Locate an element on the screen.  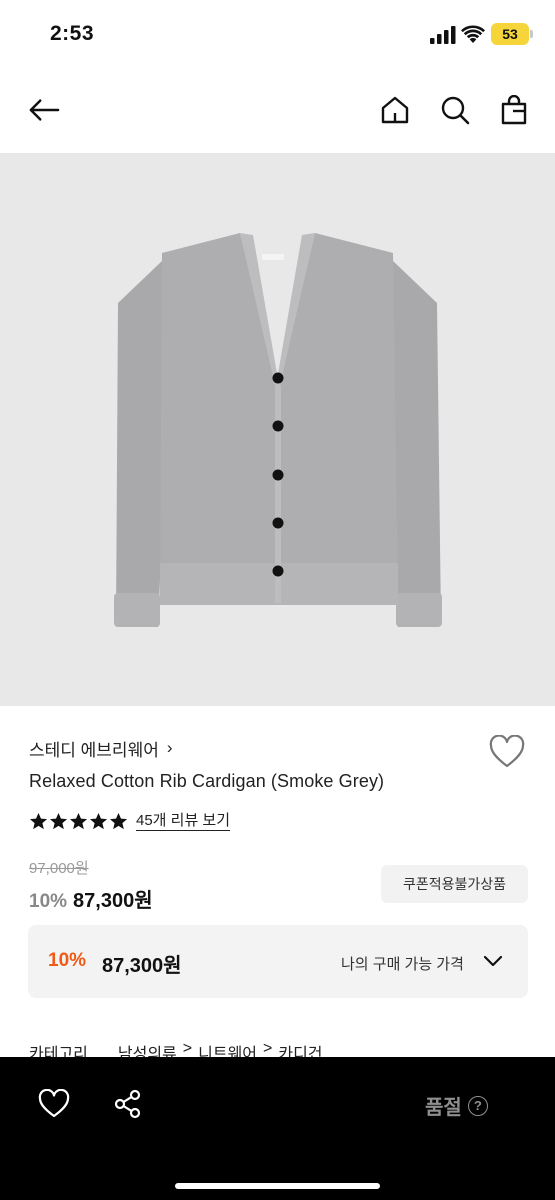
home-indicator is located at coordinates (277, 1186).